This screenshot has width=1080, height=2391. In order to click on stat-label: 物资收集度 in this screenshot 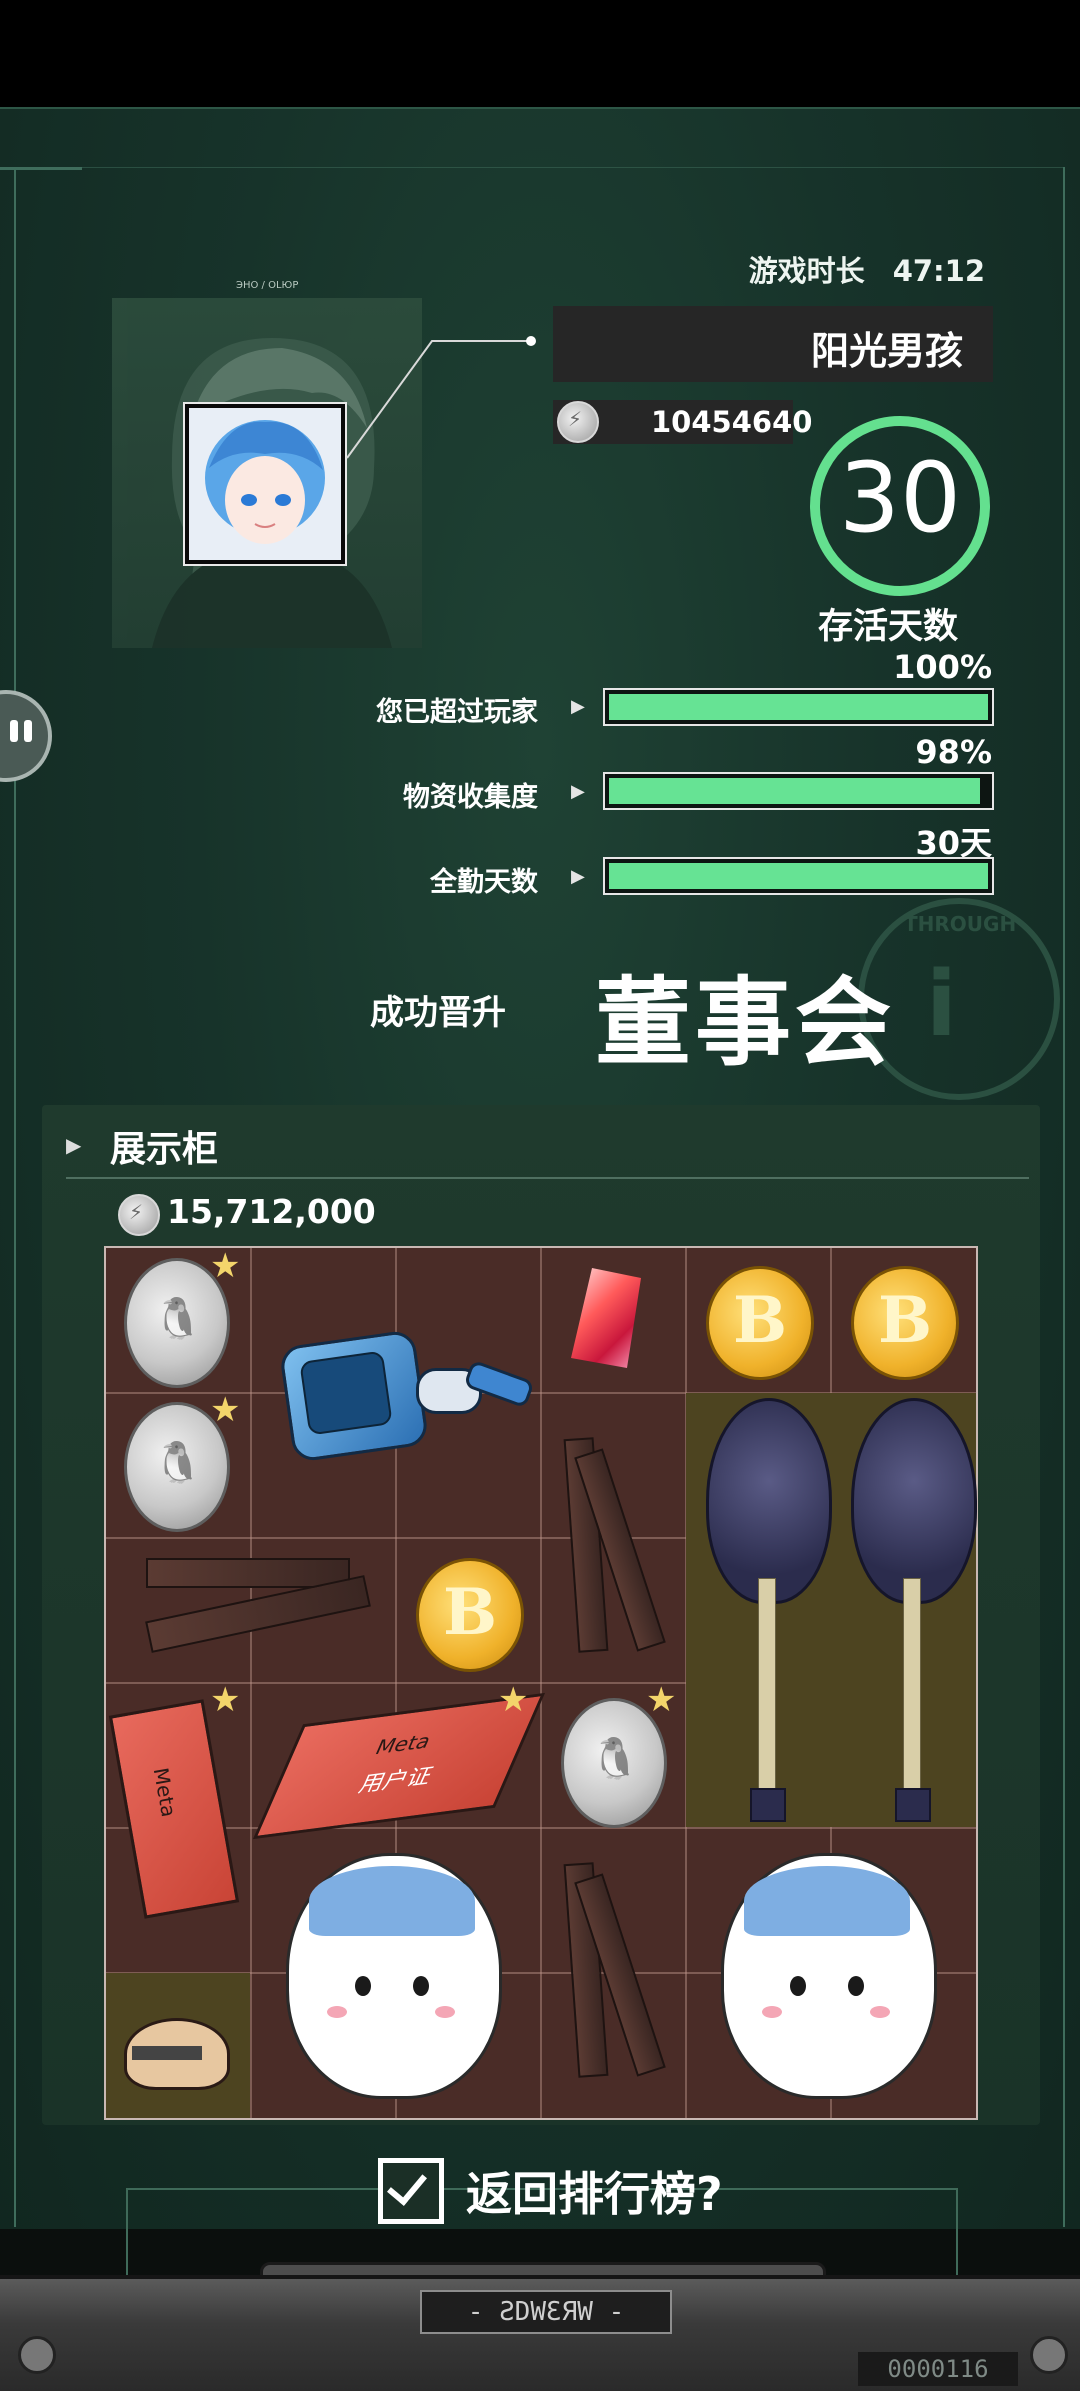, I will do `click(470, 797)`.